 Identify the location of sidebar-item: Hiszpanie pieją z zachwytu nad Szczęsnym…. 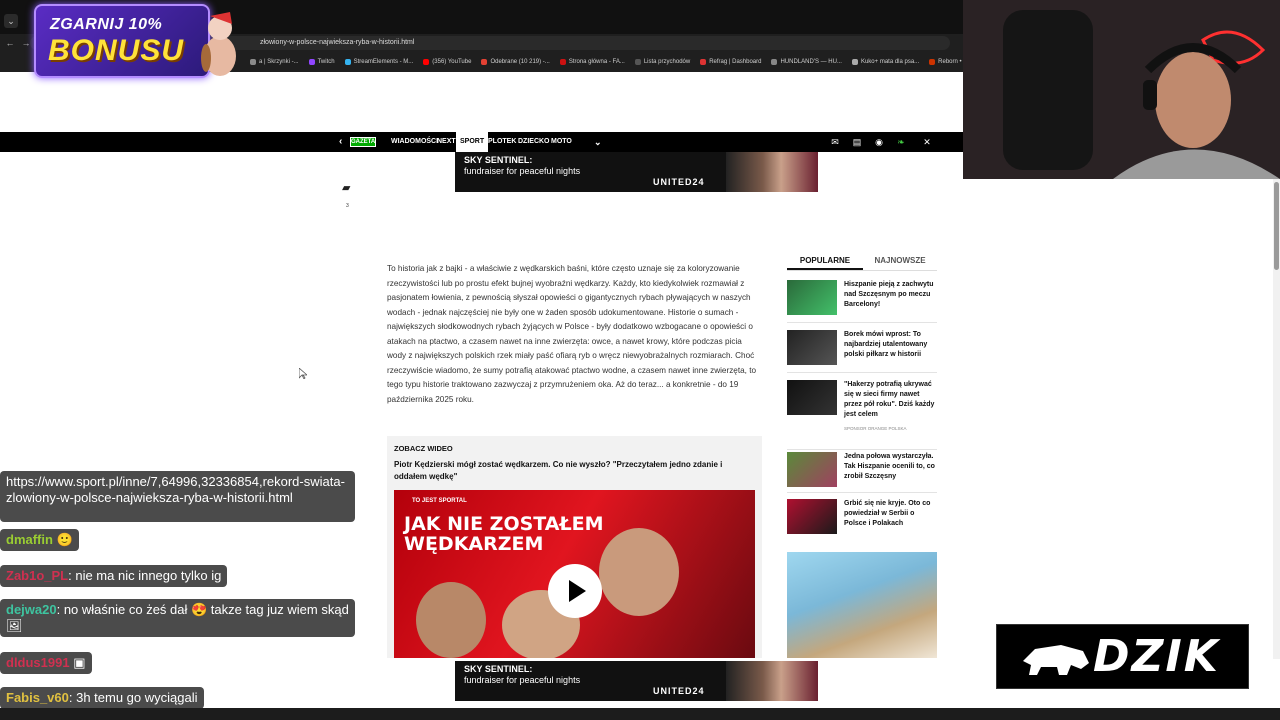
(862, 301).